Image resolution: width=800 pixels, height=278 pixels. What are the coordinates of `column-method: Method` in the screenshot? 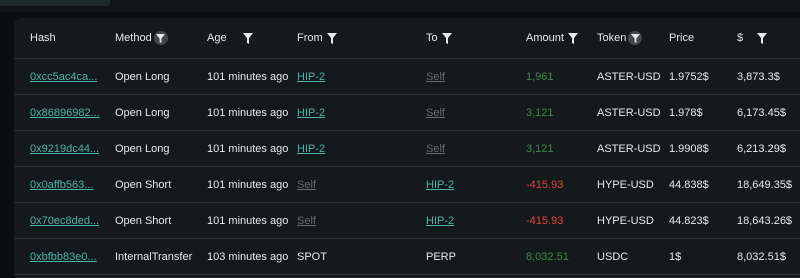 It's located at (141, 38).